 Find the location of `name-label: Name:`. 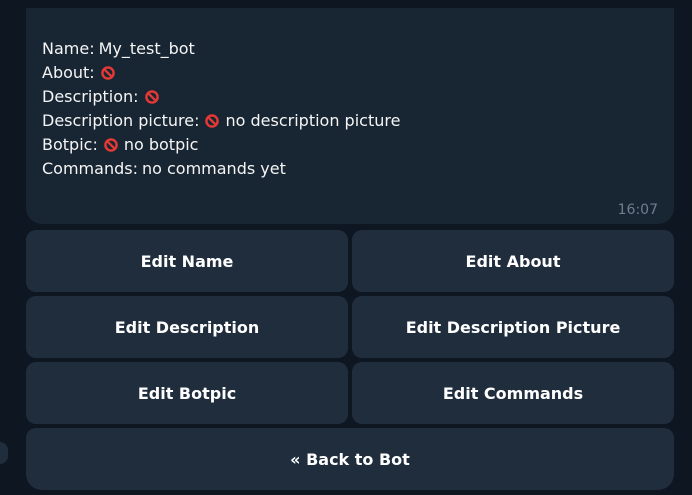

name-label: Name: is located at coordinates (68, 48).